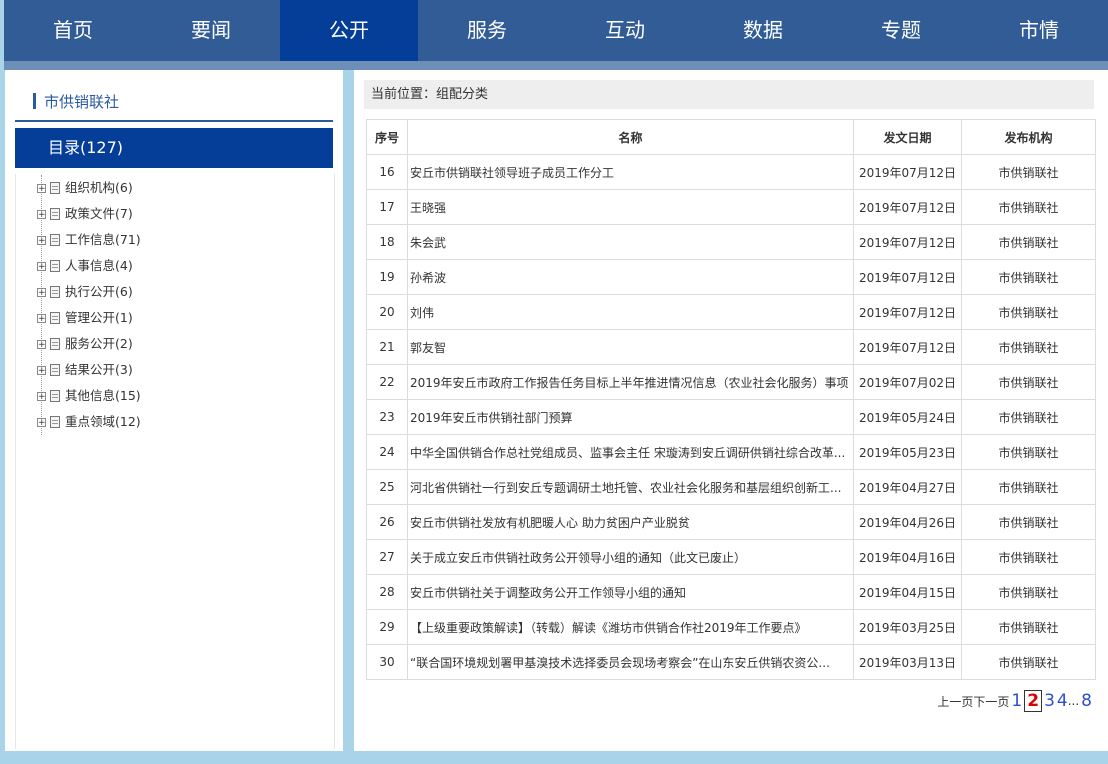 This screenshot has width=1108, height=764. Describe the element at coordinates (179, 422) in the screenshot. I see `tree-item: + 重点领域(12)` at that location.